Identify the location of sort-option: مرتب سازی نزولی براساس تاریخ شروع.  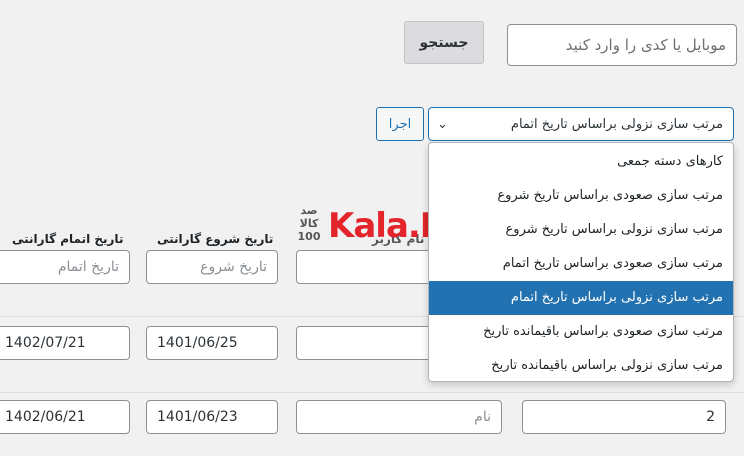
(581, 230).